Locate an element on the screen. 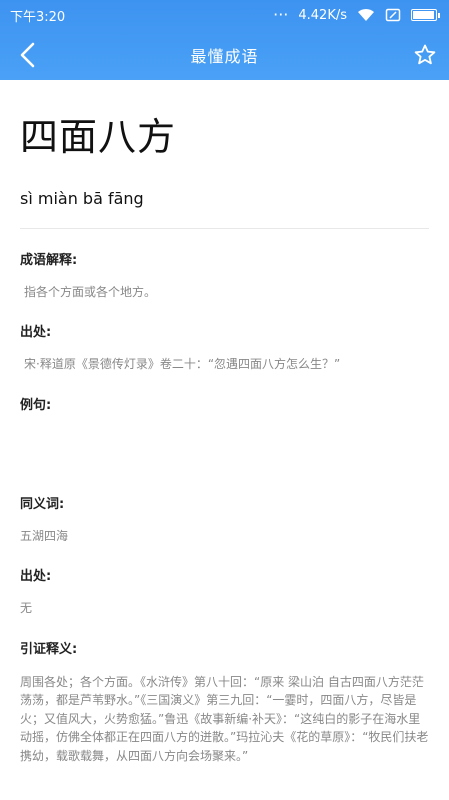 This screenshot has width=449, height=800. source-label: 出处: is located at coordinates (36, 333).